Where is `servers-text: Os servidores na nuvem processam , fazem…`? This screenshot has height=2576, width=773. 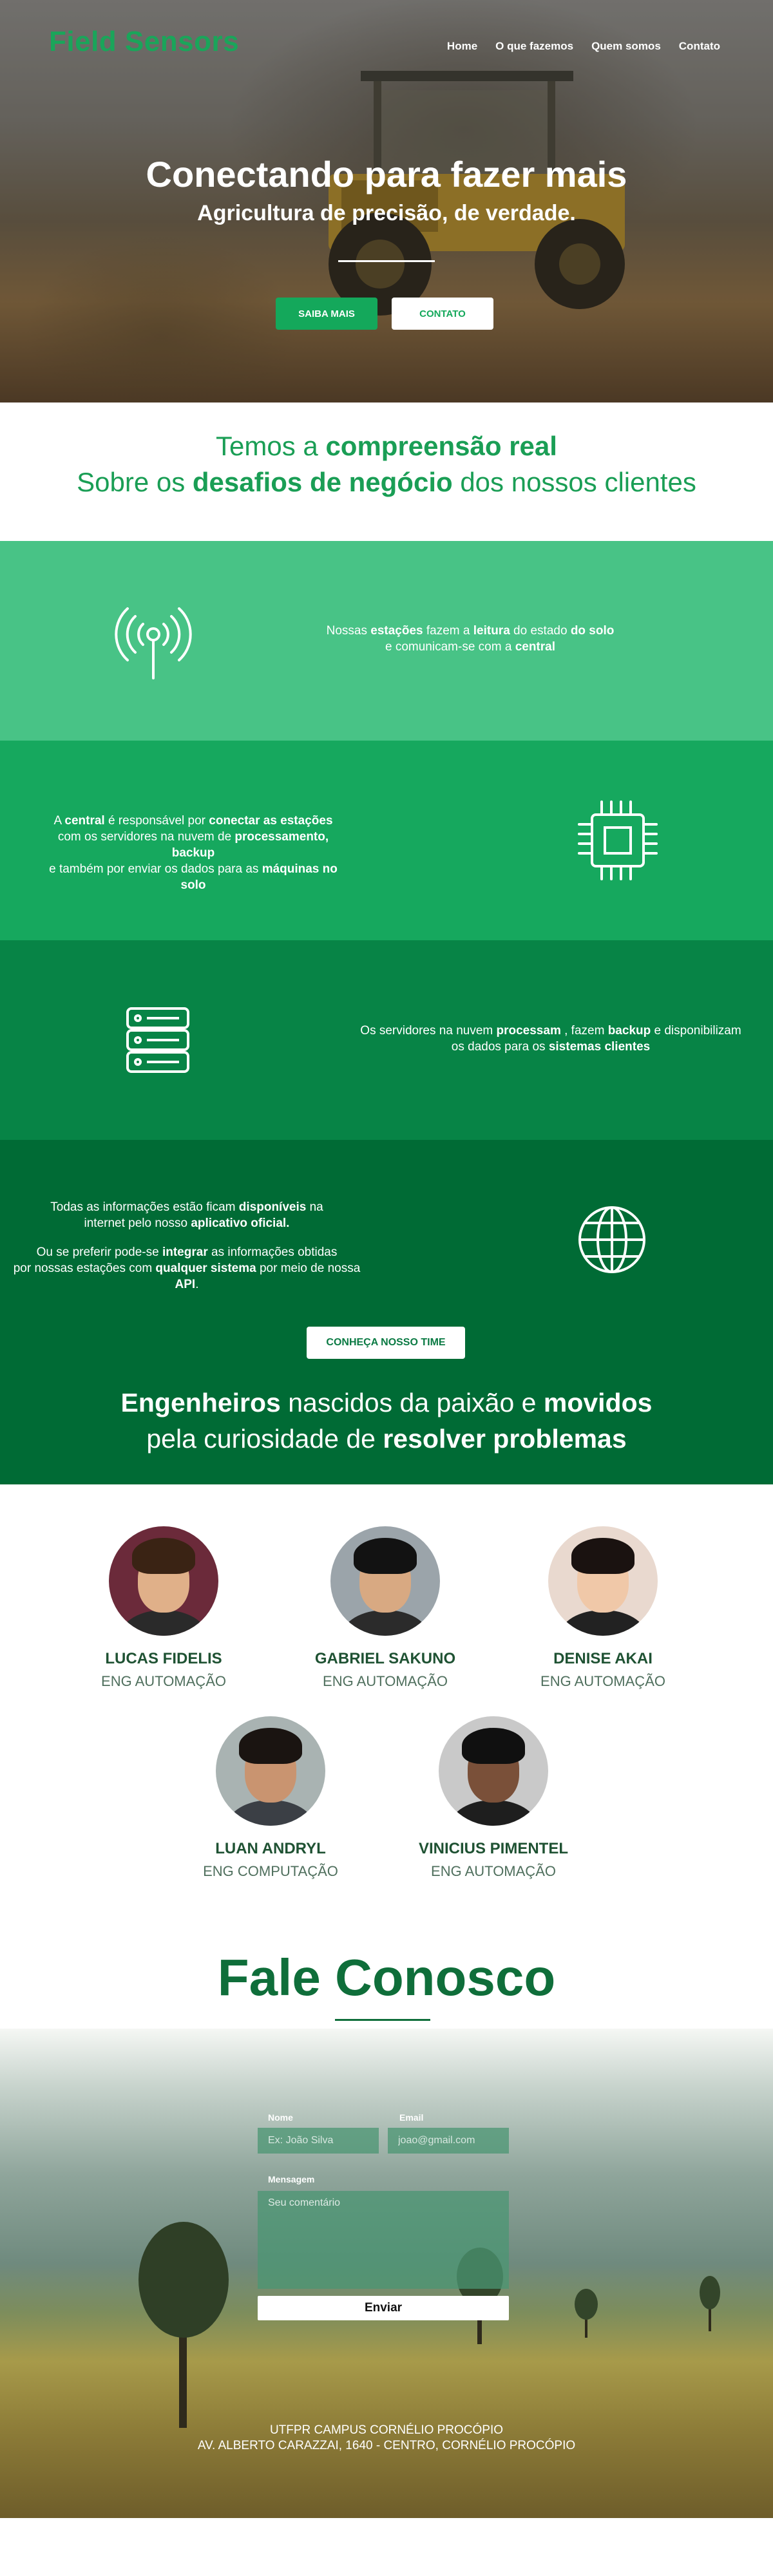 servers-text: Os servidores na nuvem processam , fazem… is located at coordinates (550, 1039).